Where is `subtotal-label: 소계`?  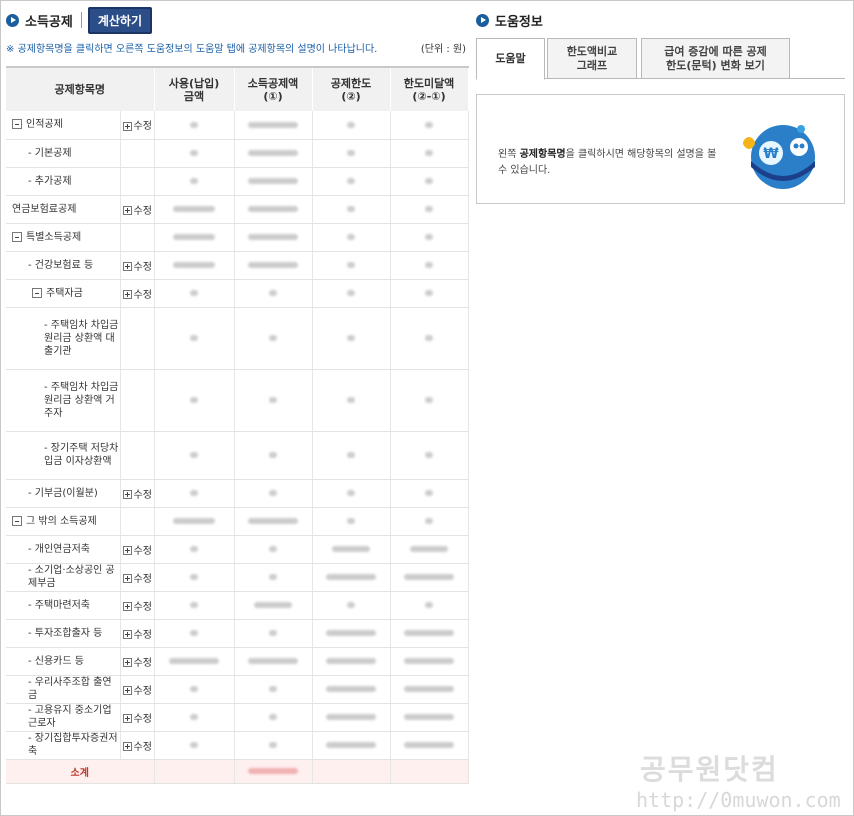 subtotal-label: 소계 is located at coordinates (80, 771).